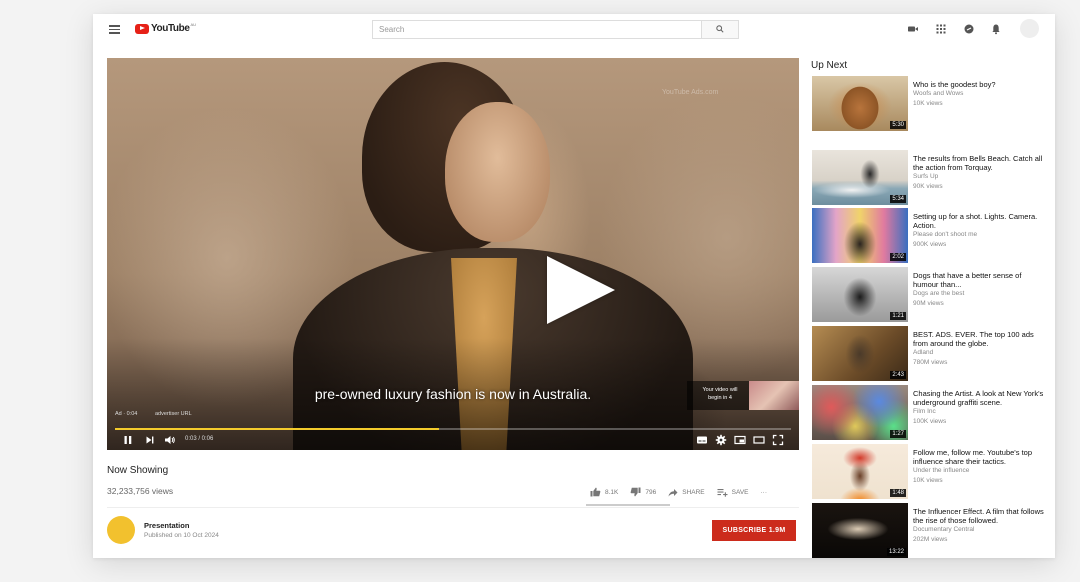 The width and height of the screenshot is (1080, 582). I want to click on video-thumbnail: 1:27, so click(860, 412).